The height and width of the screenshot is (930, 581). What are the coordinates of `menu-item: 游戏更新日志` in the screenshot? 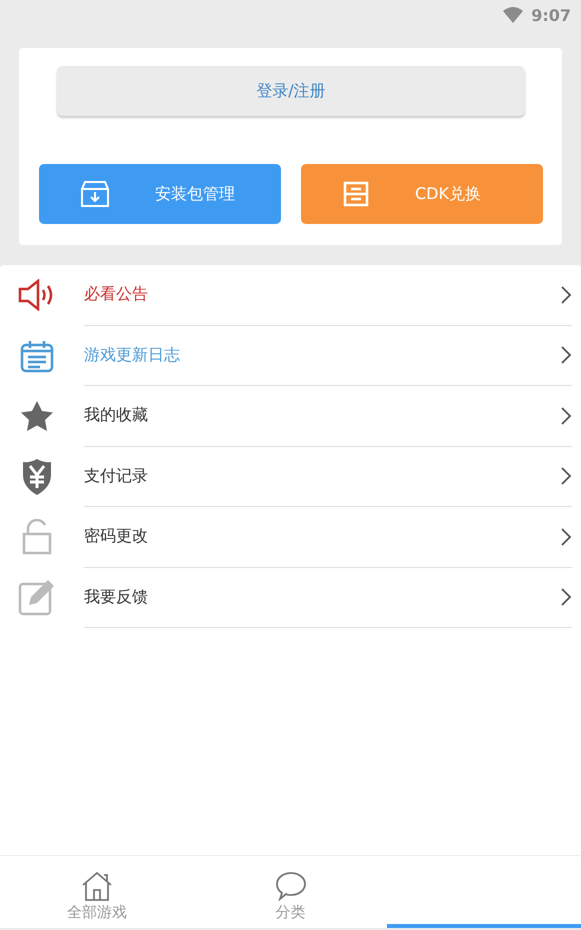 It's located at (322, 355).